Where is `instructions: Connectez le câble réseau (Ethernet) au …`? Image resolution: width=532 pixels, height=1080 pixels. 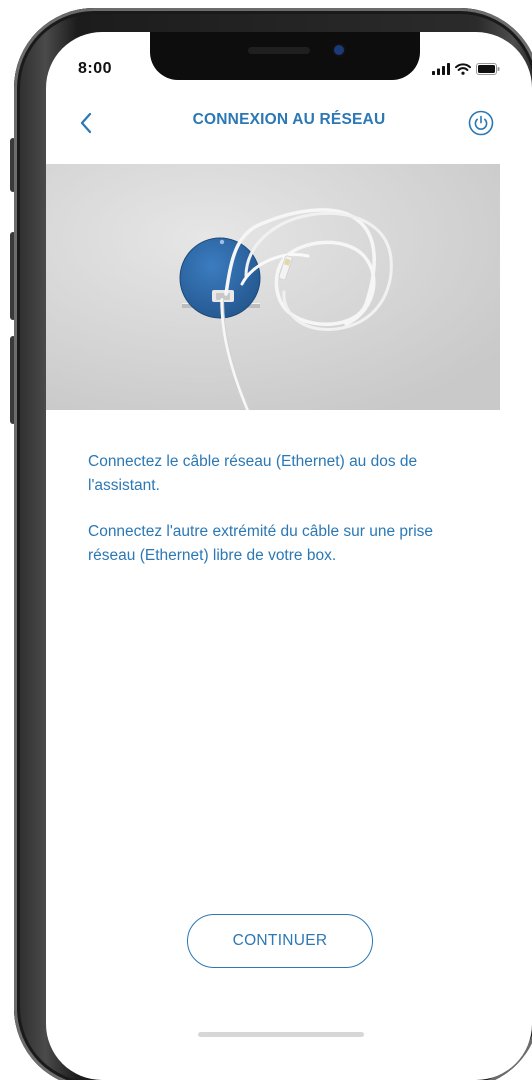 instructions: Connectez le câble réseau (Ethernet) au … is located at coordinates (278, 520).